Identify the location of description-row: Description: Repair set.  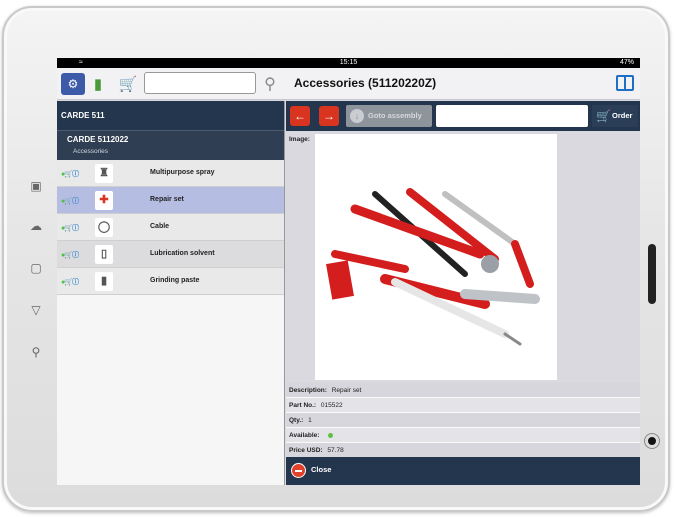
(463, 390).